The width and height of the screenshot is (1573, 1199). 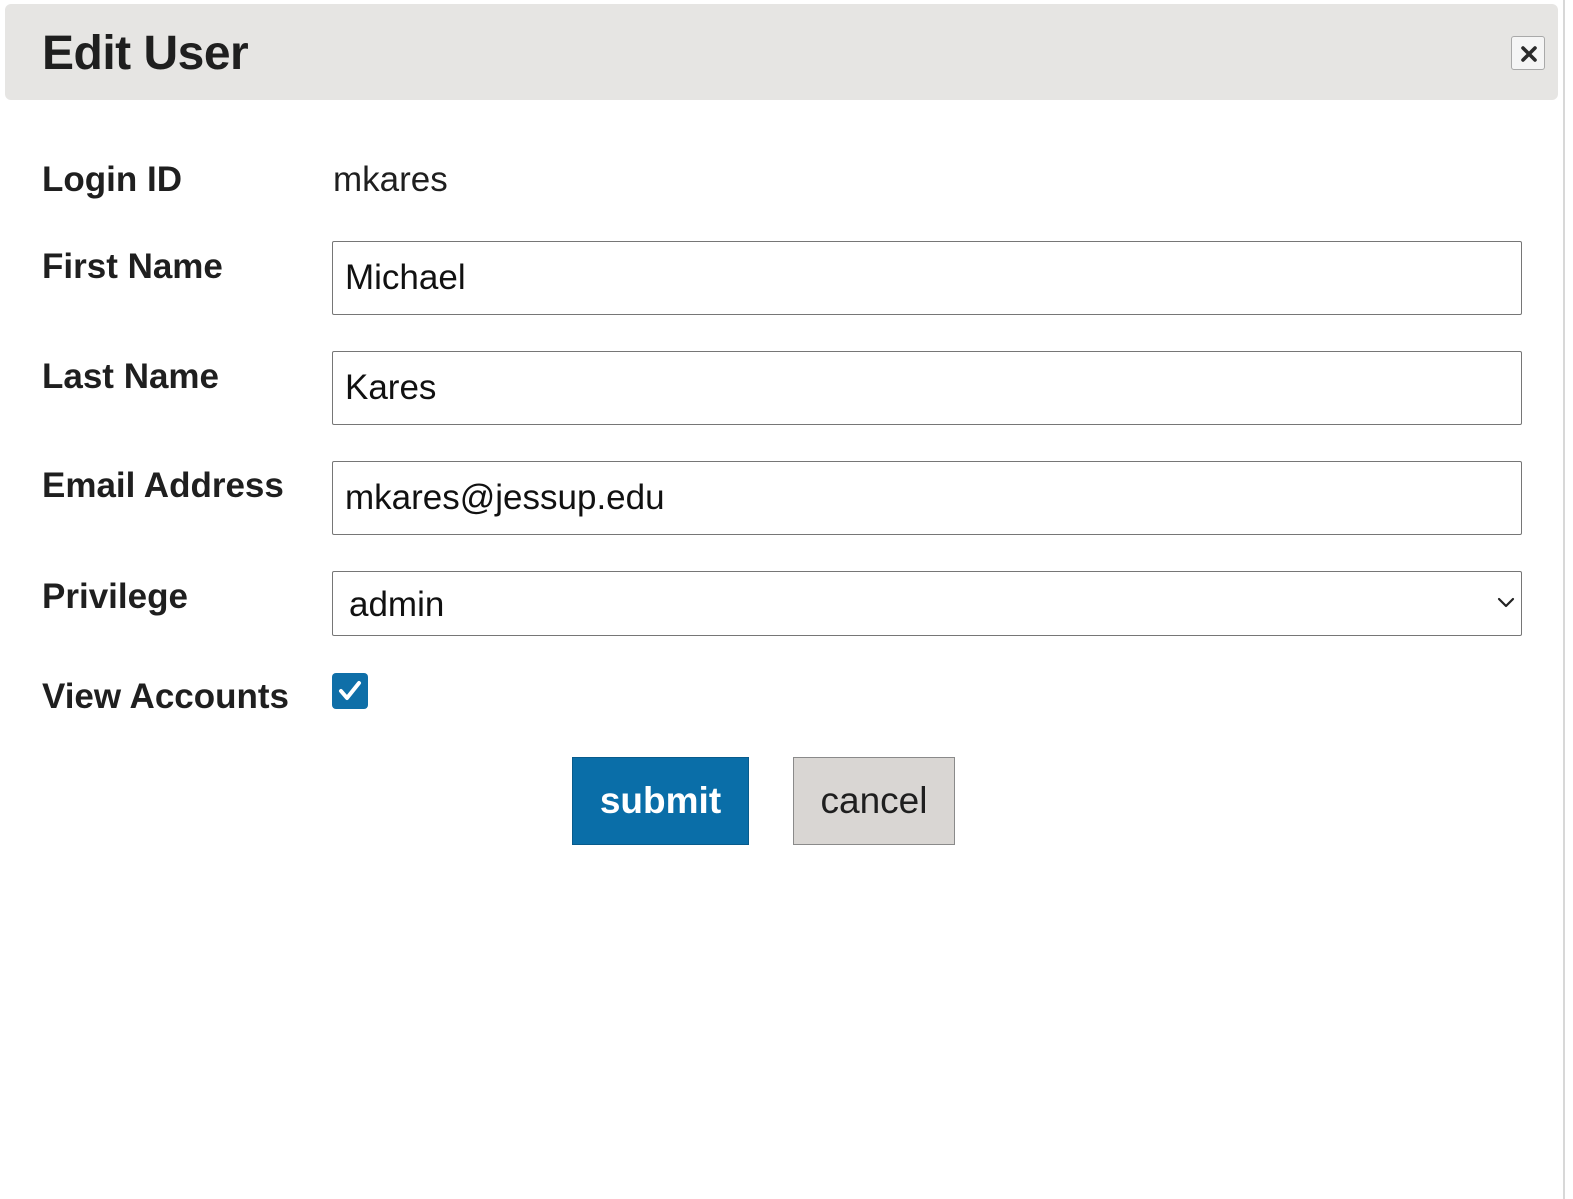 I want to click on email-field, so click(x=927, y=498).